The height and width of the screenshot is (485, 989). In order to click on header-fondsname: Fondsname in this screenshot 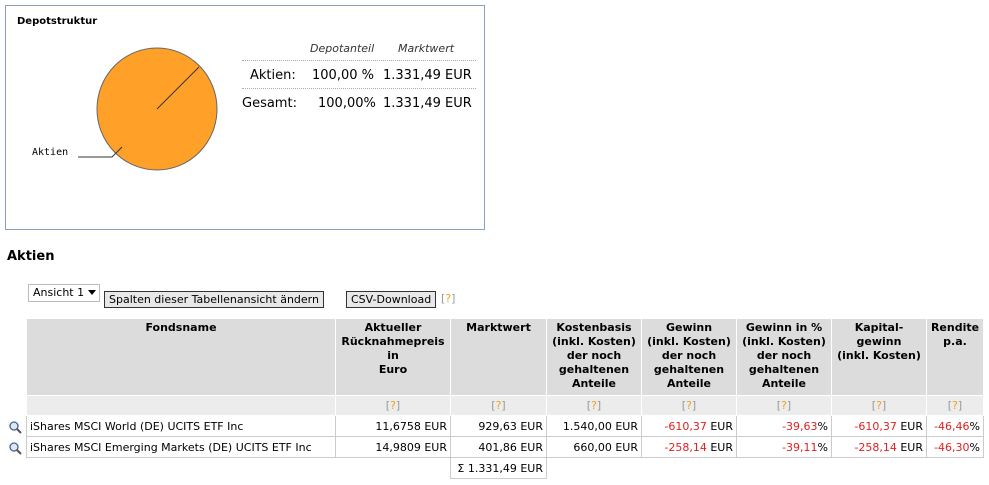, I will do `click(181, 357)`.